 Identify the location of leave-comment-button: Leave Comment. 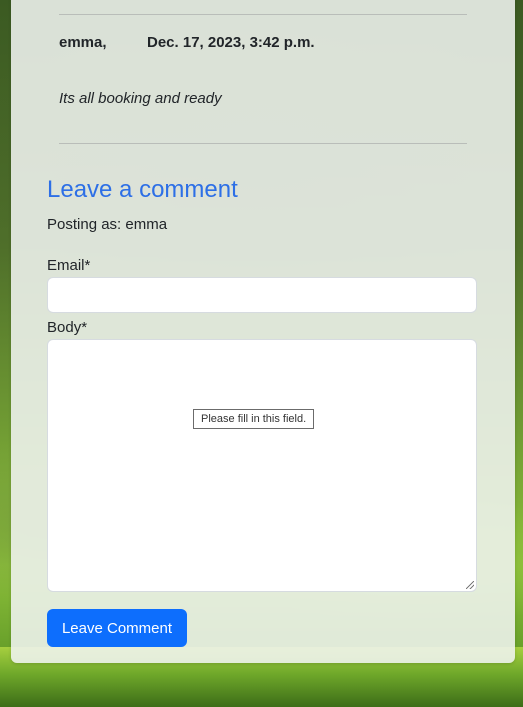
(117, 628).